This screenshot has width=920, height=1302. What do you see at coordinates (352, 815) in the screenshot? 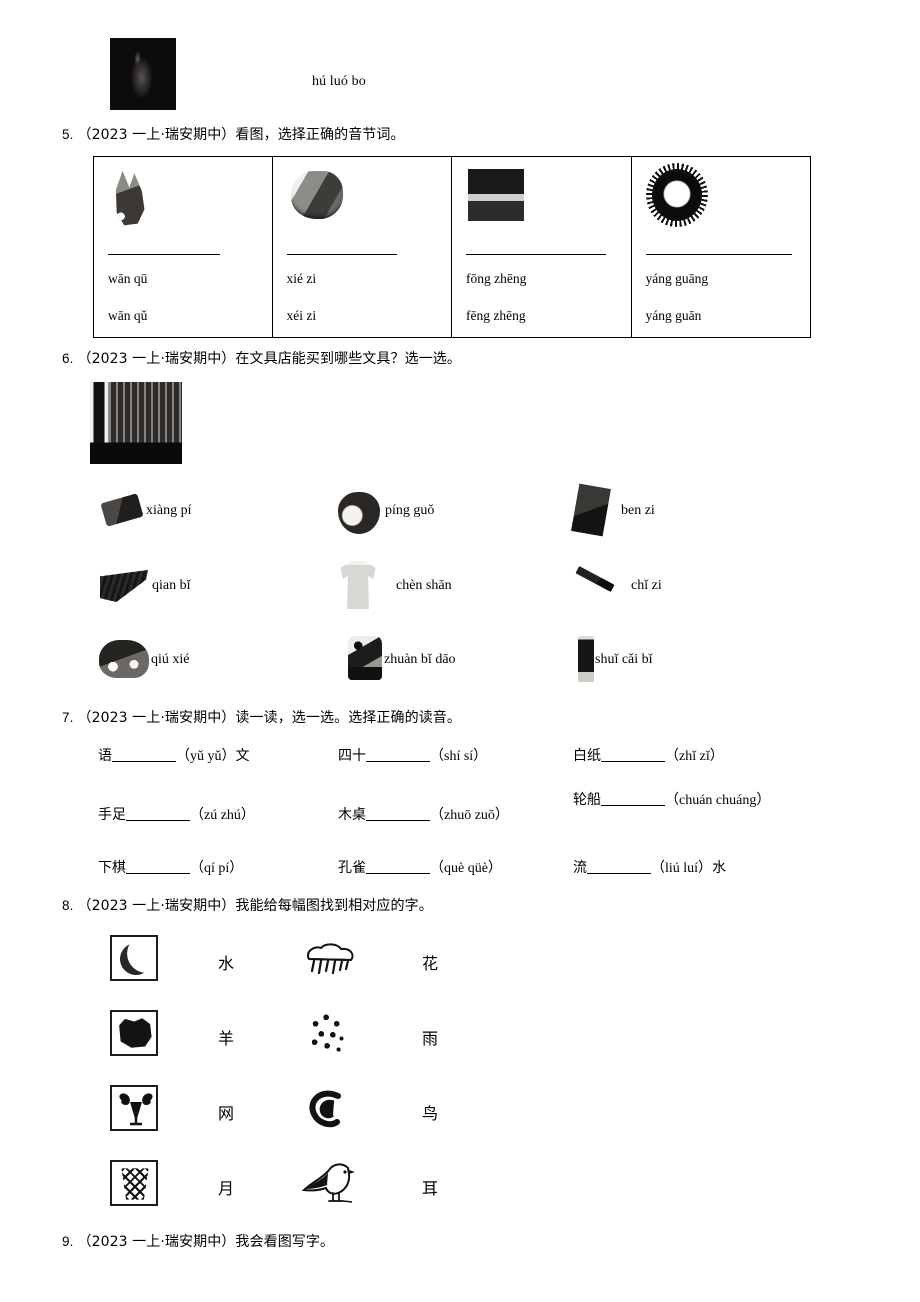
I see `q7-word-5-before: 木桌` at bounding box center [352, 815].